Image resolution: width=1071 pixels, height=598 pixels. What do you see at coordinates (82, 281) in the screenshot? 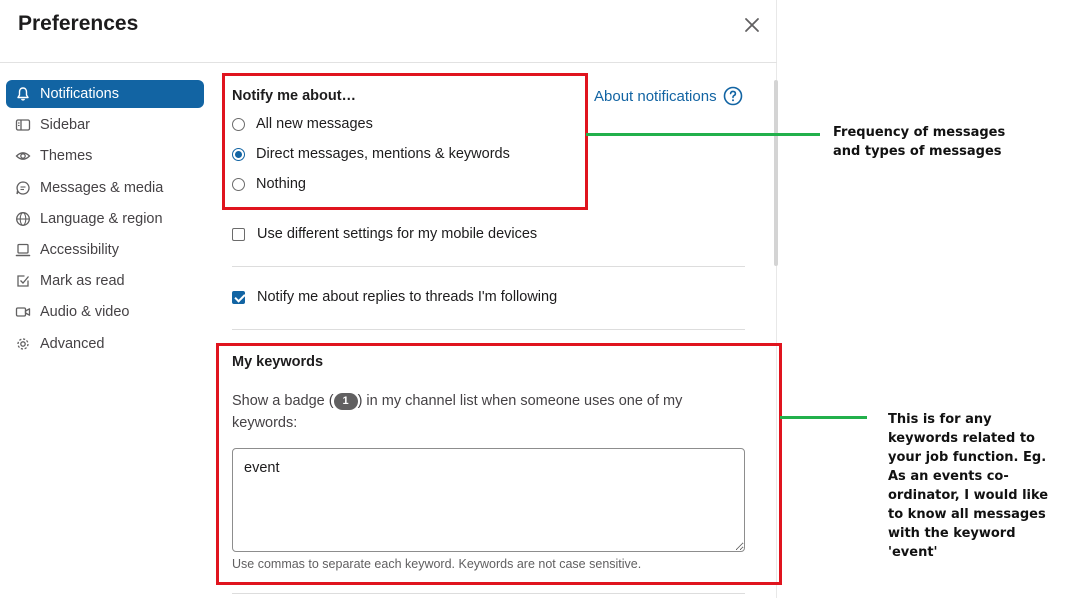
I see `sidebar-item-label: Mark as read` at bounding box center [82, 281].